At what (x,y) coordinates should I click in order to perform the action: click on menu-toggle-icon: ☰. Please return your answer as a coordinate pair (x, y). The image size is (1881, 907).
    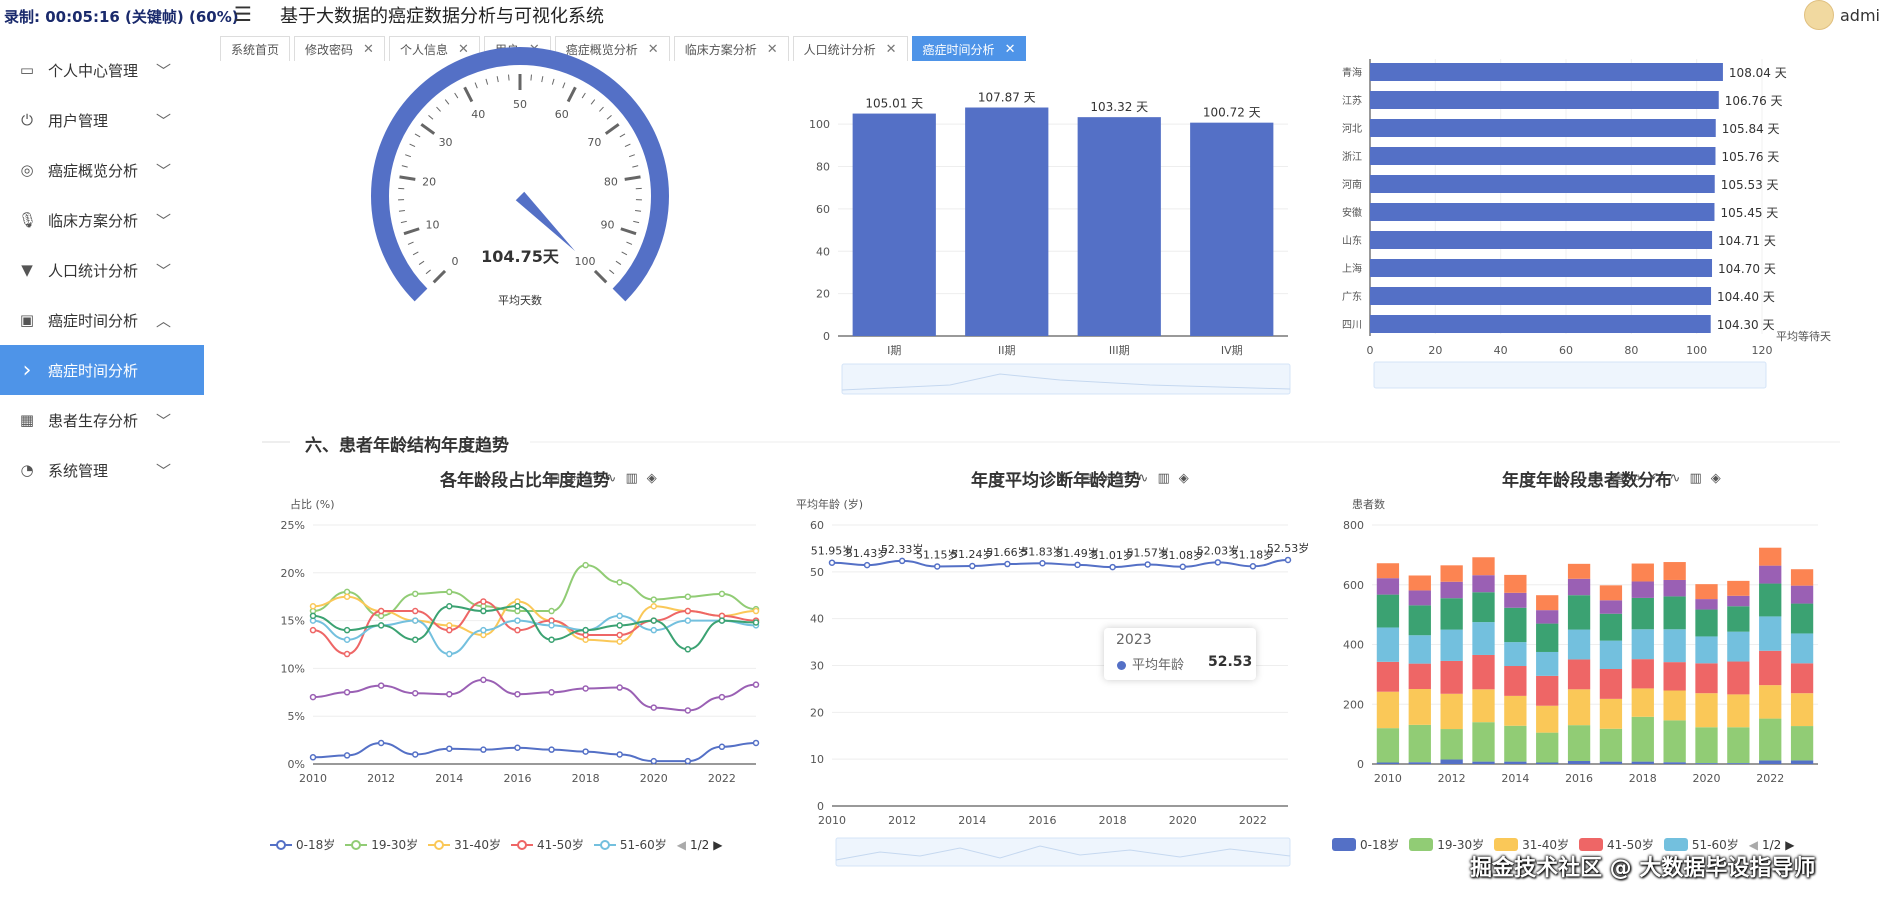
    Looking at the image, I should click on (243, 14).